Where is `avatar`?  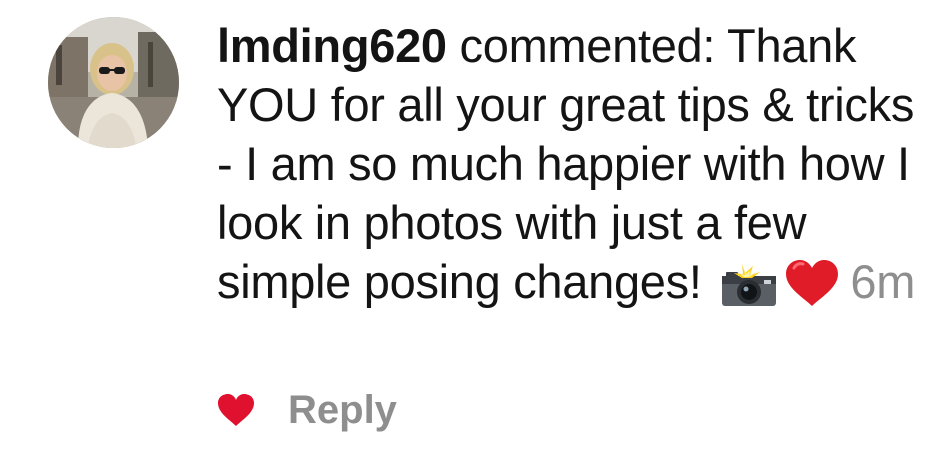 avatar is located at coordinates (113, 82).